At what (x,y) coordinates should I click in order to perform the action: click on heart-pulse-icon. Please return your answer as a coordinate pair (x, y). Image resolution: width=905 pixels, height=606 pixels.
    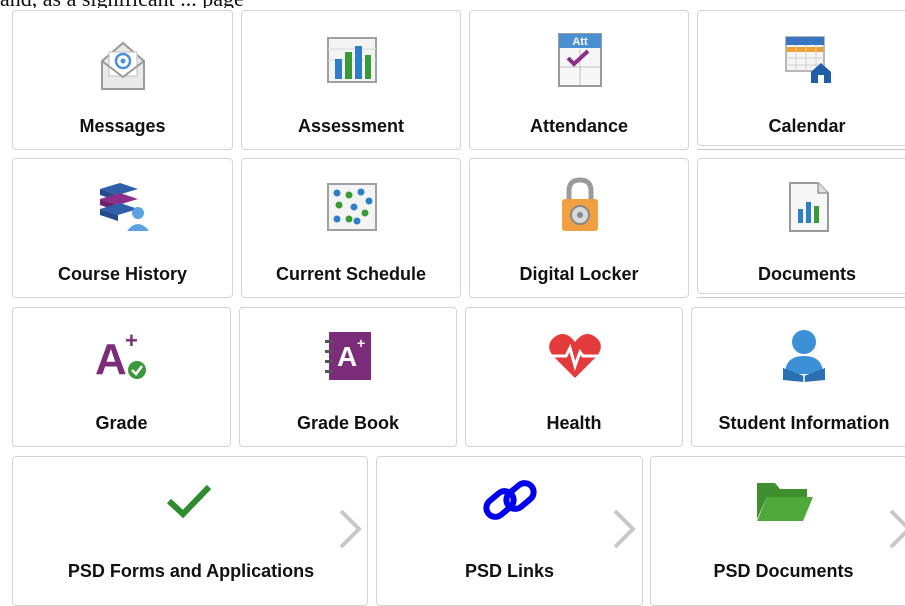
    Looking at the image, I should click on (575, 356).